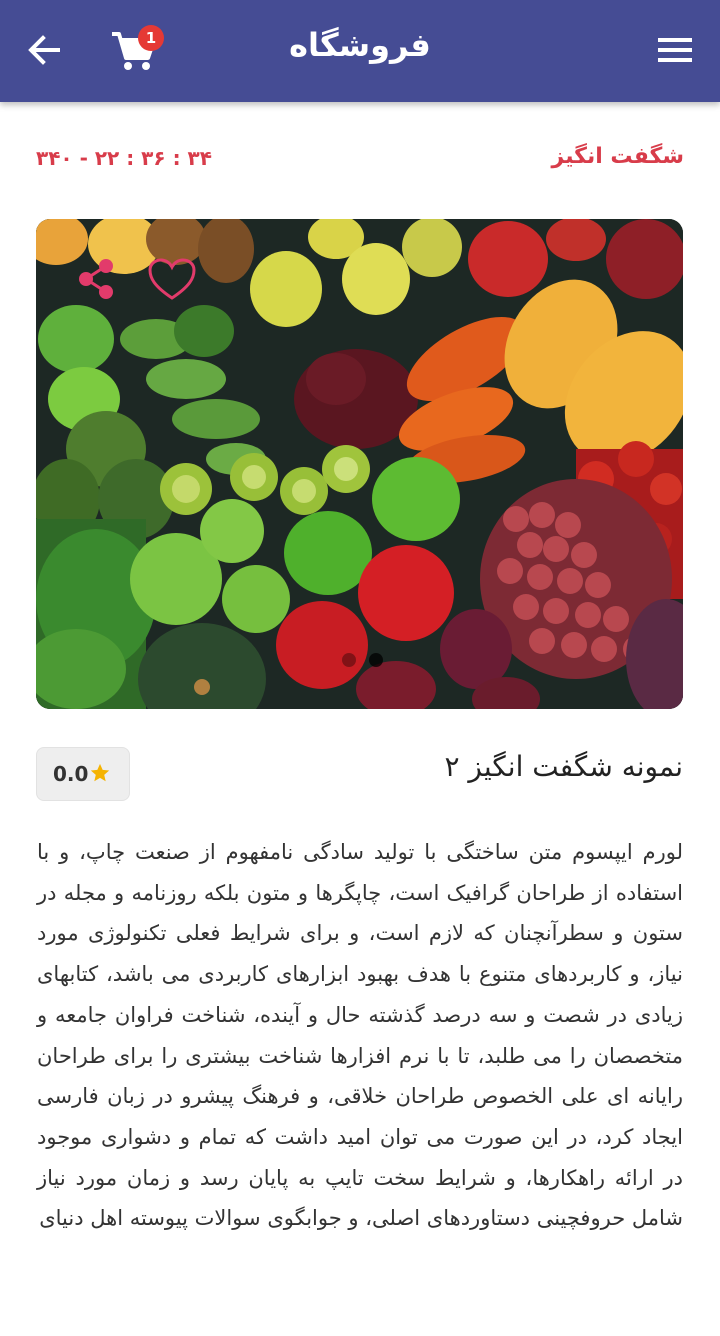 The height and width of the screenshot is (1336, 720). I want to click on favorite-button, so click(172, 280).